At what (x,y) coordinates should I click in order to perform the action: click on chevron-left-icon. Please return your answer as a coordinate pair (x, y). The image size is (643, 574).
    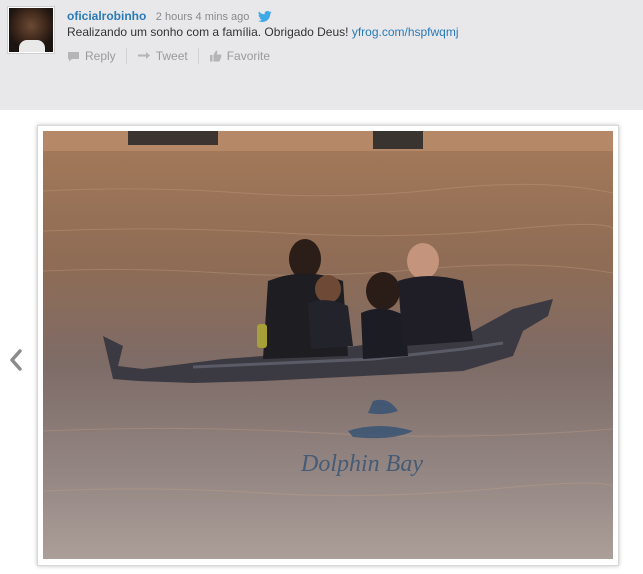
    Looking at the image, I should click on (16, 360).